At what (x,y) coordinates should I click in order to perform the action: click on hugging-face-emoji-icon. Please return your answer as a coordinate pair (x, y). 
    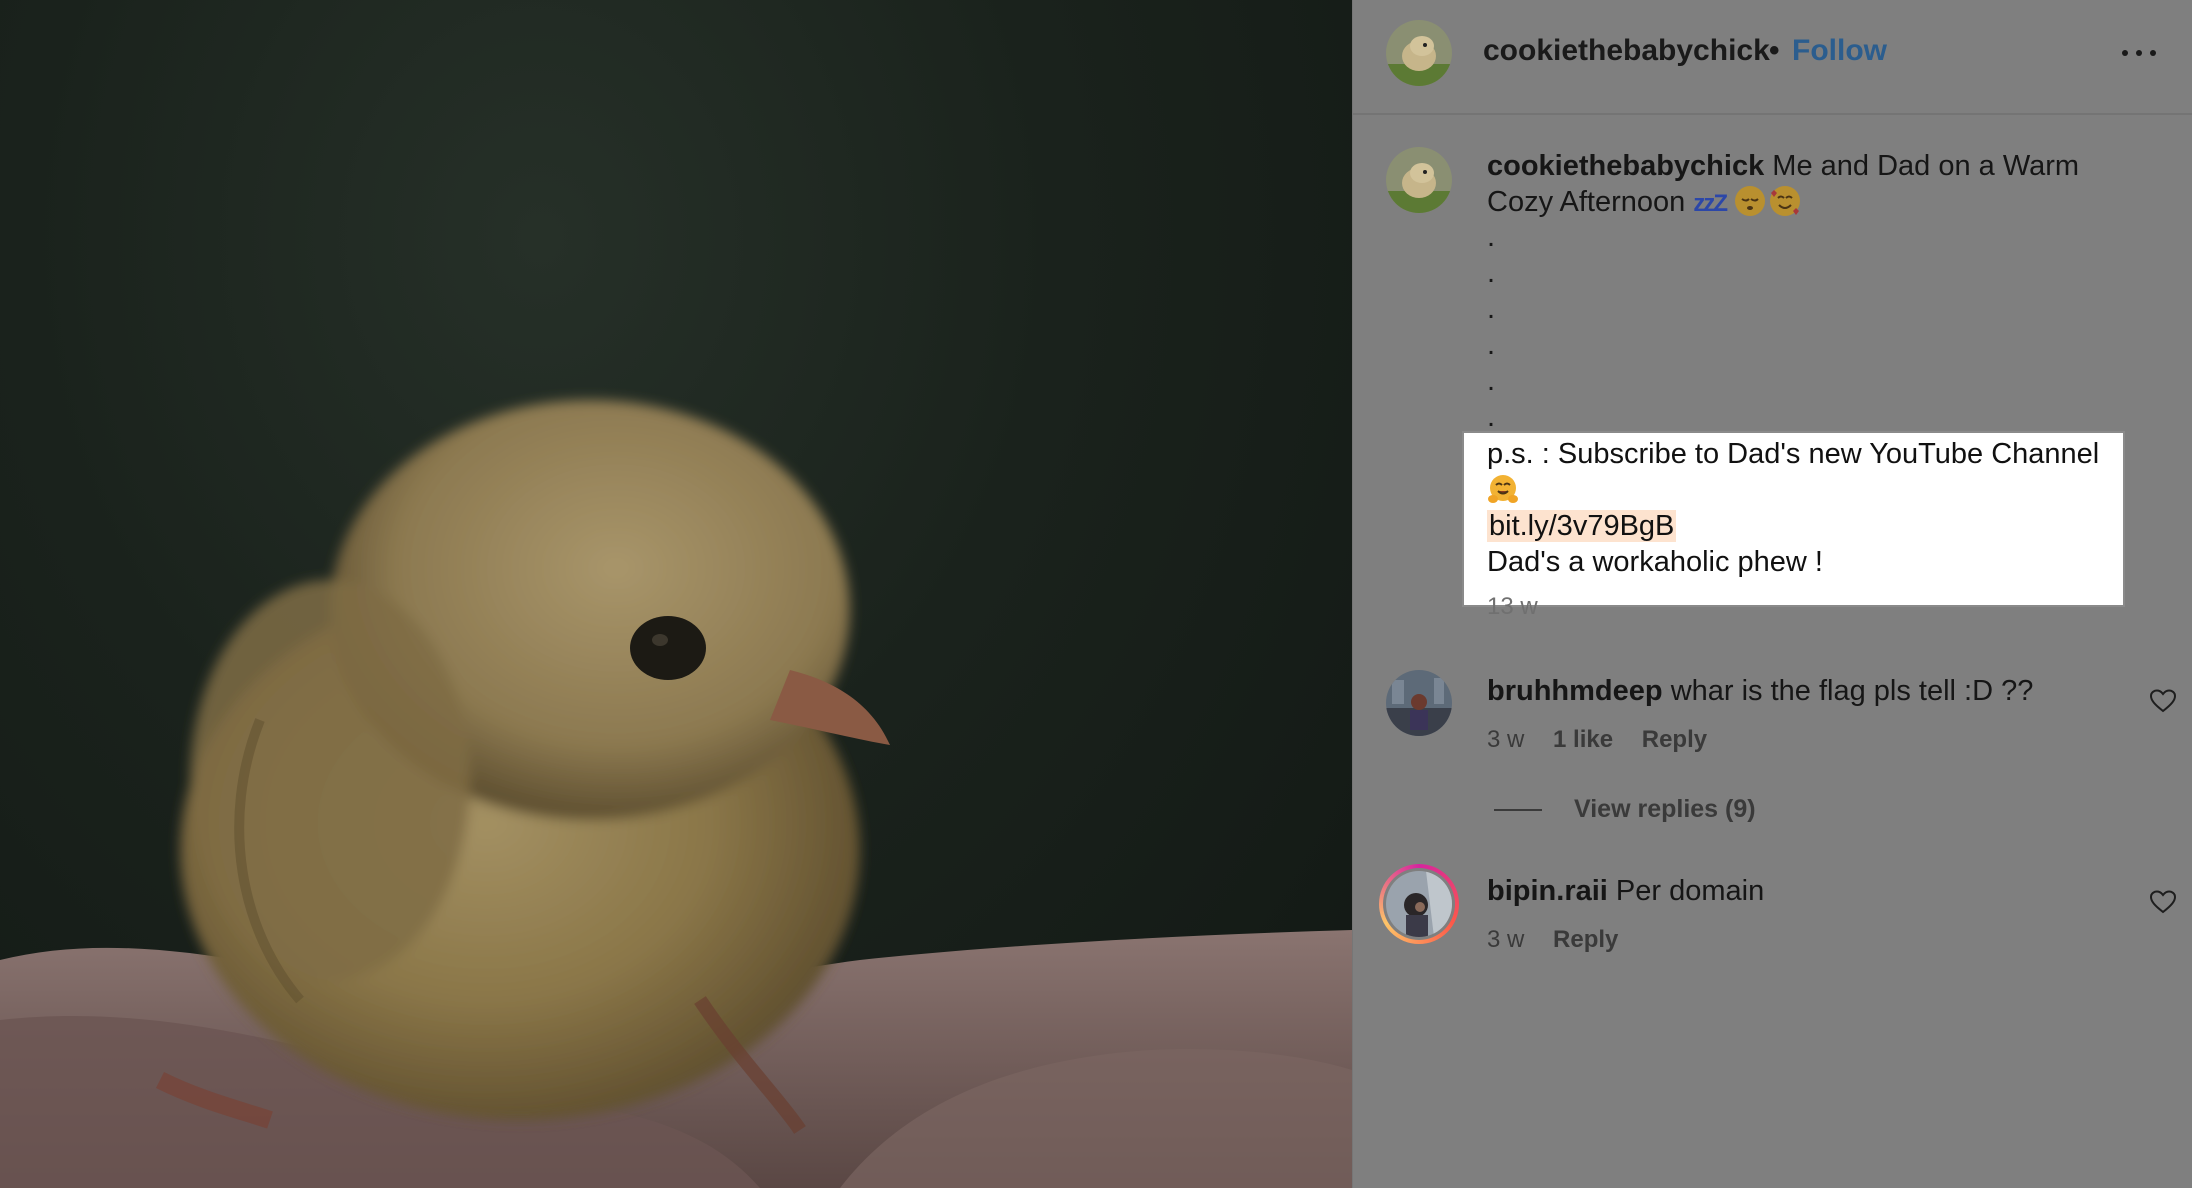
    Looking at the image, I should click on (1503, 489).